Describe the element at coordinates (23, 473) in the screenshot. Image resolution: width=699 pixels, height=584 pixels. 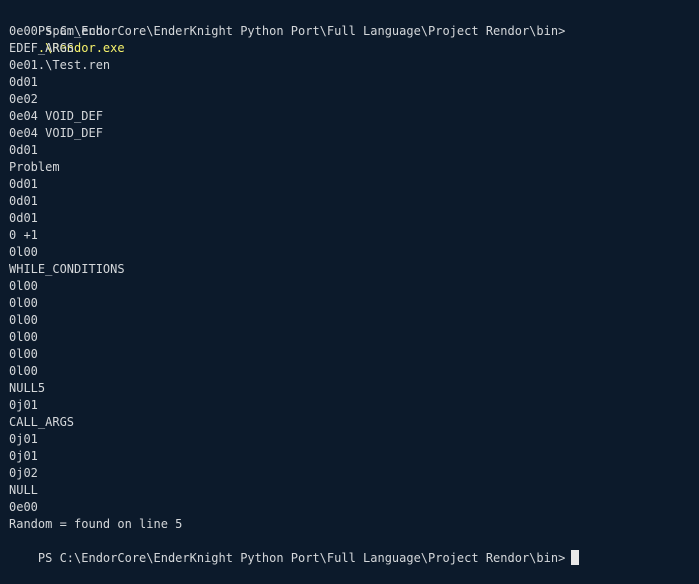
I see `output-line: 0j02` at that location.